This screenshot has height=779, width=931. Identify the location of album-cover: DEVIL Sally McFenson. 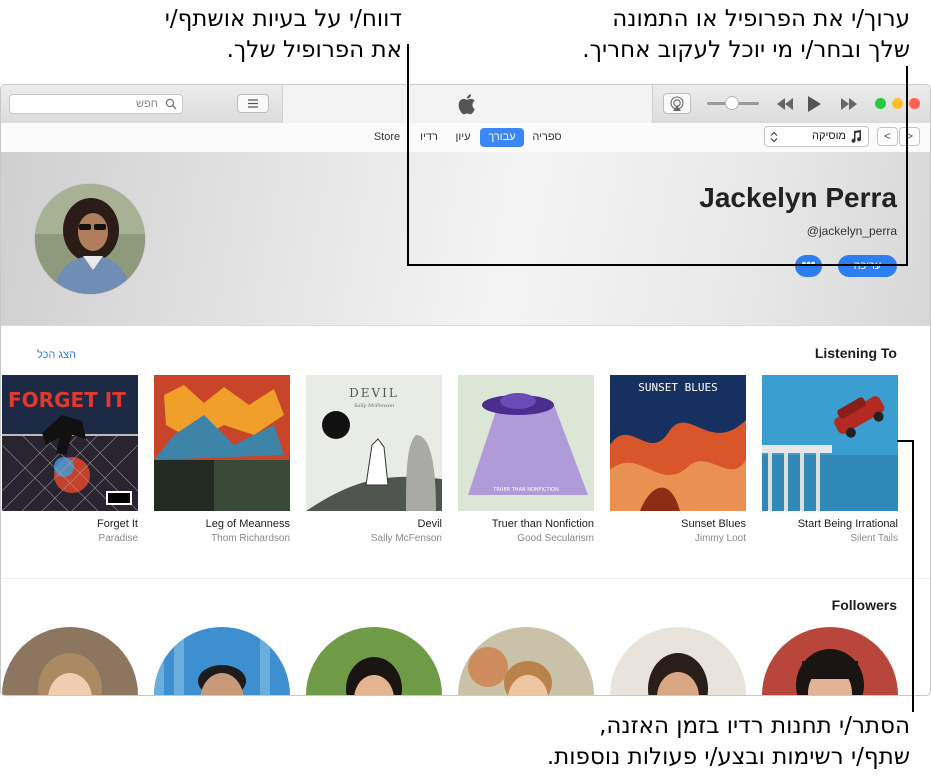
(374, 443).